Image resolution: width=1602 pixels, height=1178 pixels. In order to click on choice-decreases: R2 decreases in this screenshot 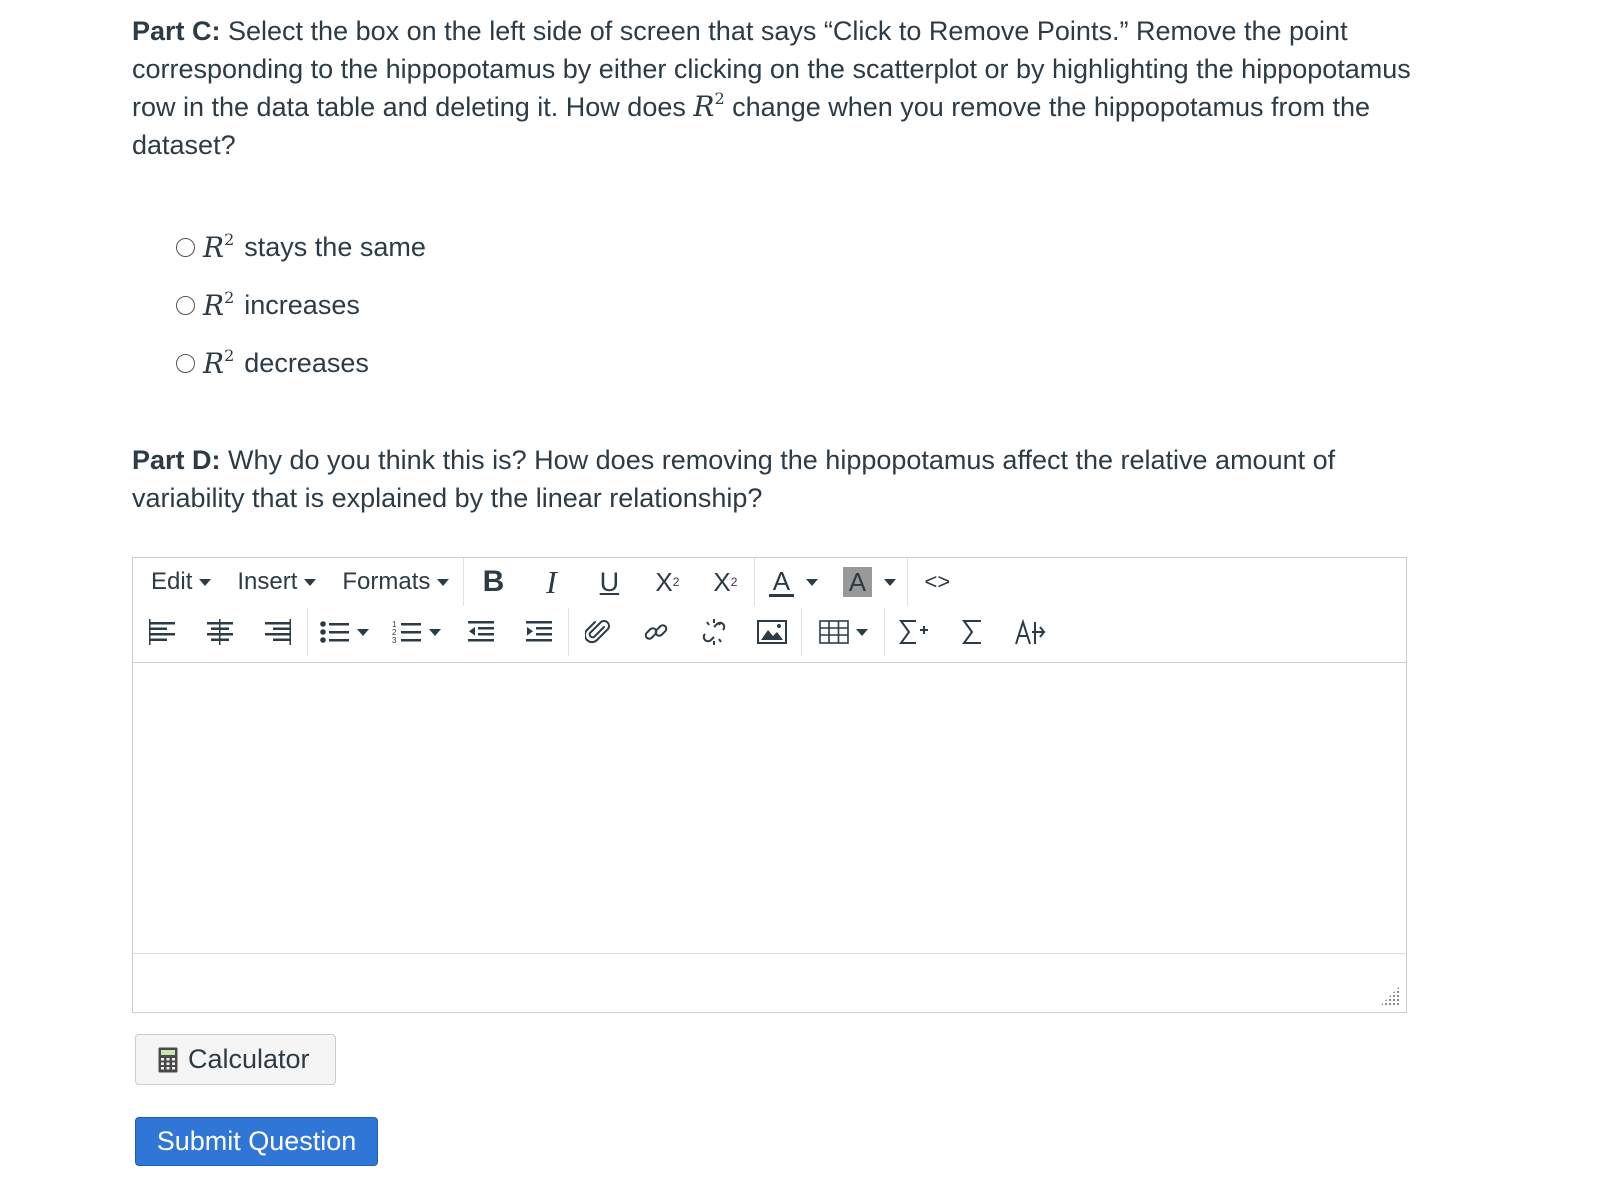, I will do `click(301, 363)`.